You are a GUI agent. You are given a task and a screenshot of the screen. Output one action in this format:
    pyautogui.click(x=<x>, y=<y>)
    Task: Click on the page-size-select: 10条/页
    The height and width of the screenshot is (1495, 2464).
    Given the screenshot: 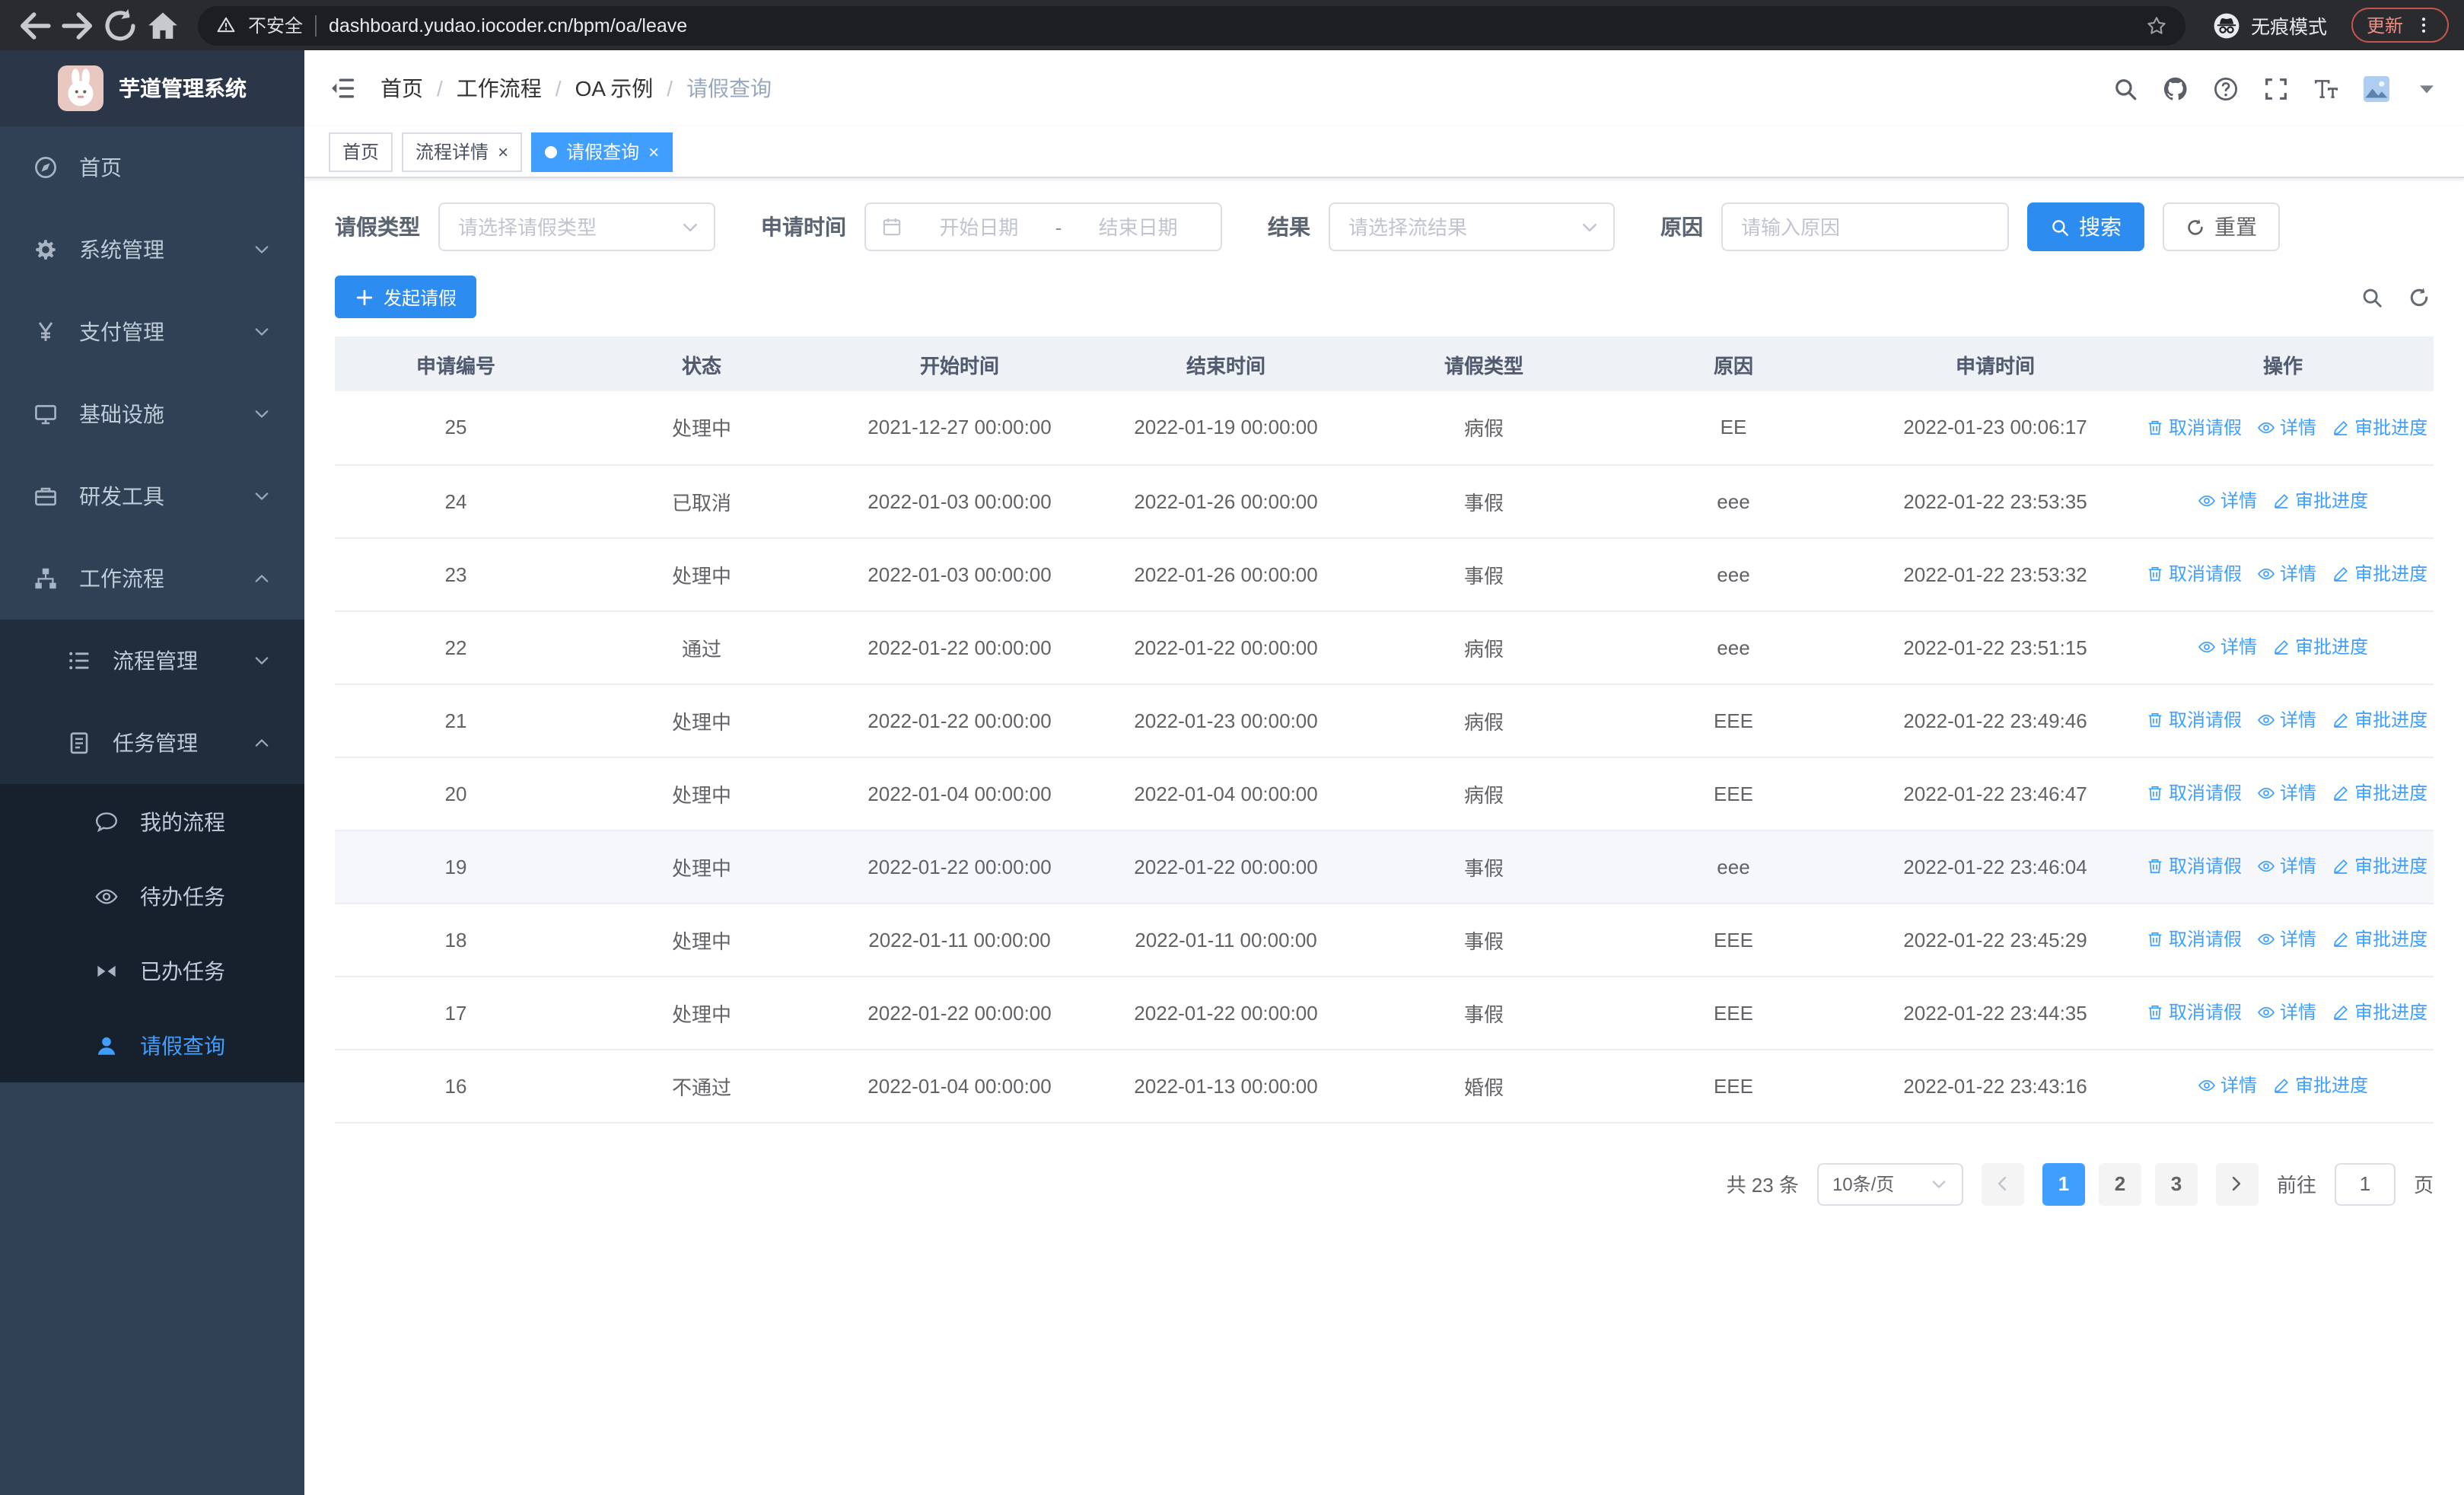 What is the action you would take?
    pyautogui.click(x=1889, y=1183)
    